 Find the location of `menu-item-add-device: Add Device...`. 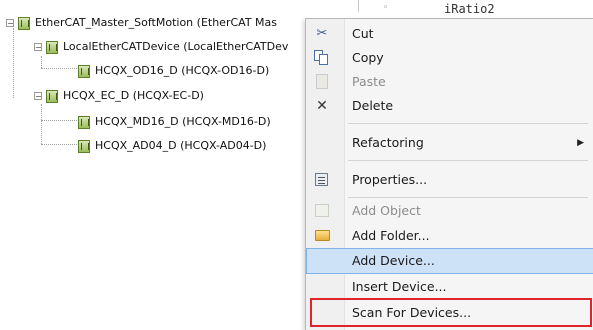

menu-item-add-device: Add Device... is located at coordinates (449, 261).